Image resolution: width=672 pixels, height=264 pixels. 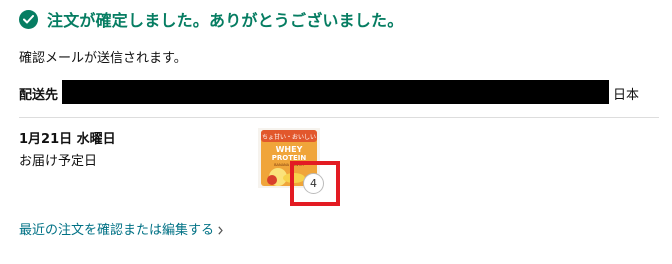 I want to click on divider, so click(x=339, y=117).